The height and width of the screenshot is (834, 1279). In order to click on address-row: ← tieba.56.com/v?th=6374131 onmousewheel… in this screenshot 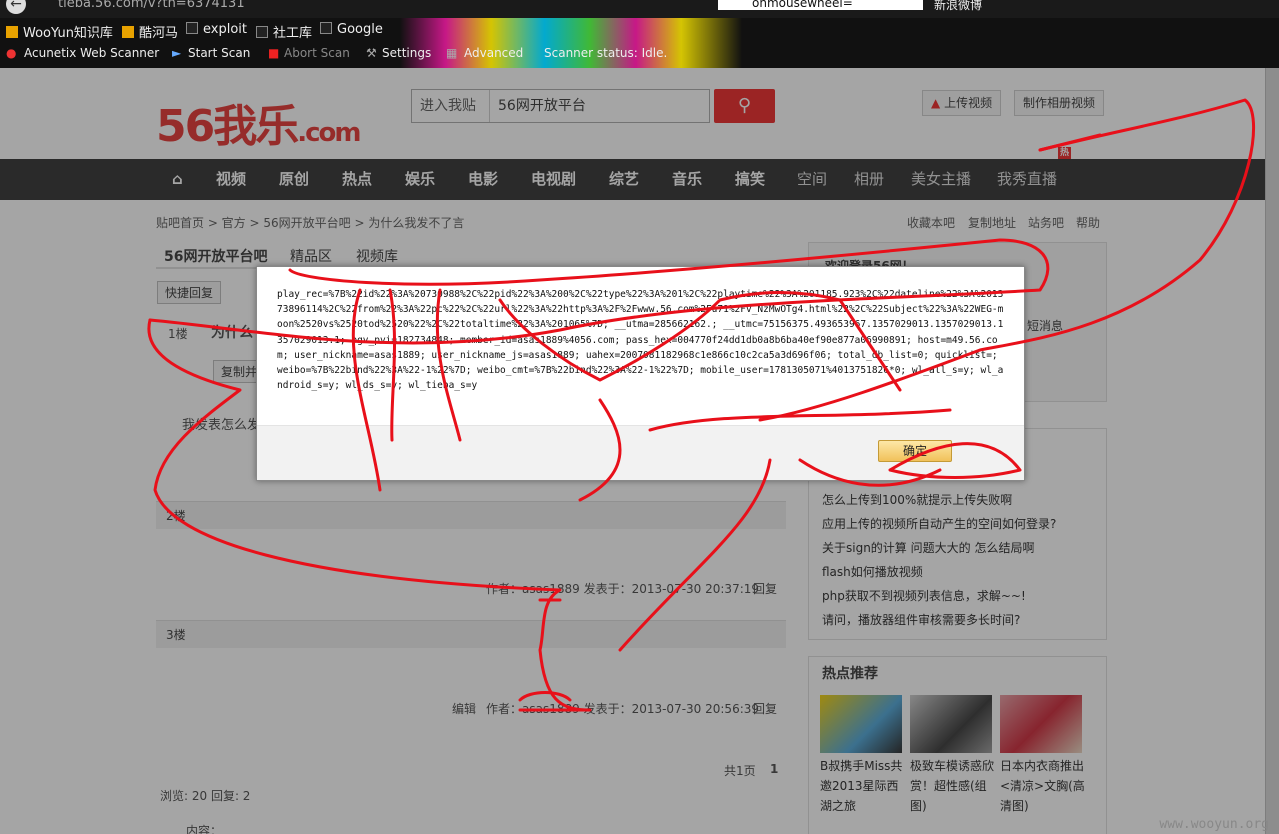, I will do `click(639, 9)`.